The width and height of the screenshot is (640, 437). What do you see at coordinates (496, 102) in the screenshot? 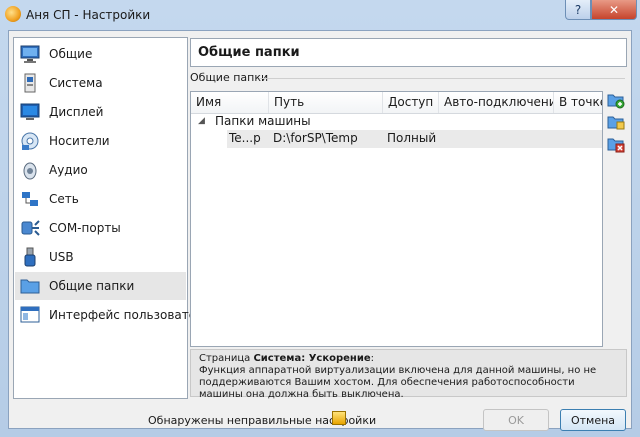
I see `column-header-auto-mount: Авто-подключение` at bounding box center [496, 102].